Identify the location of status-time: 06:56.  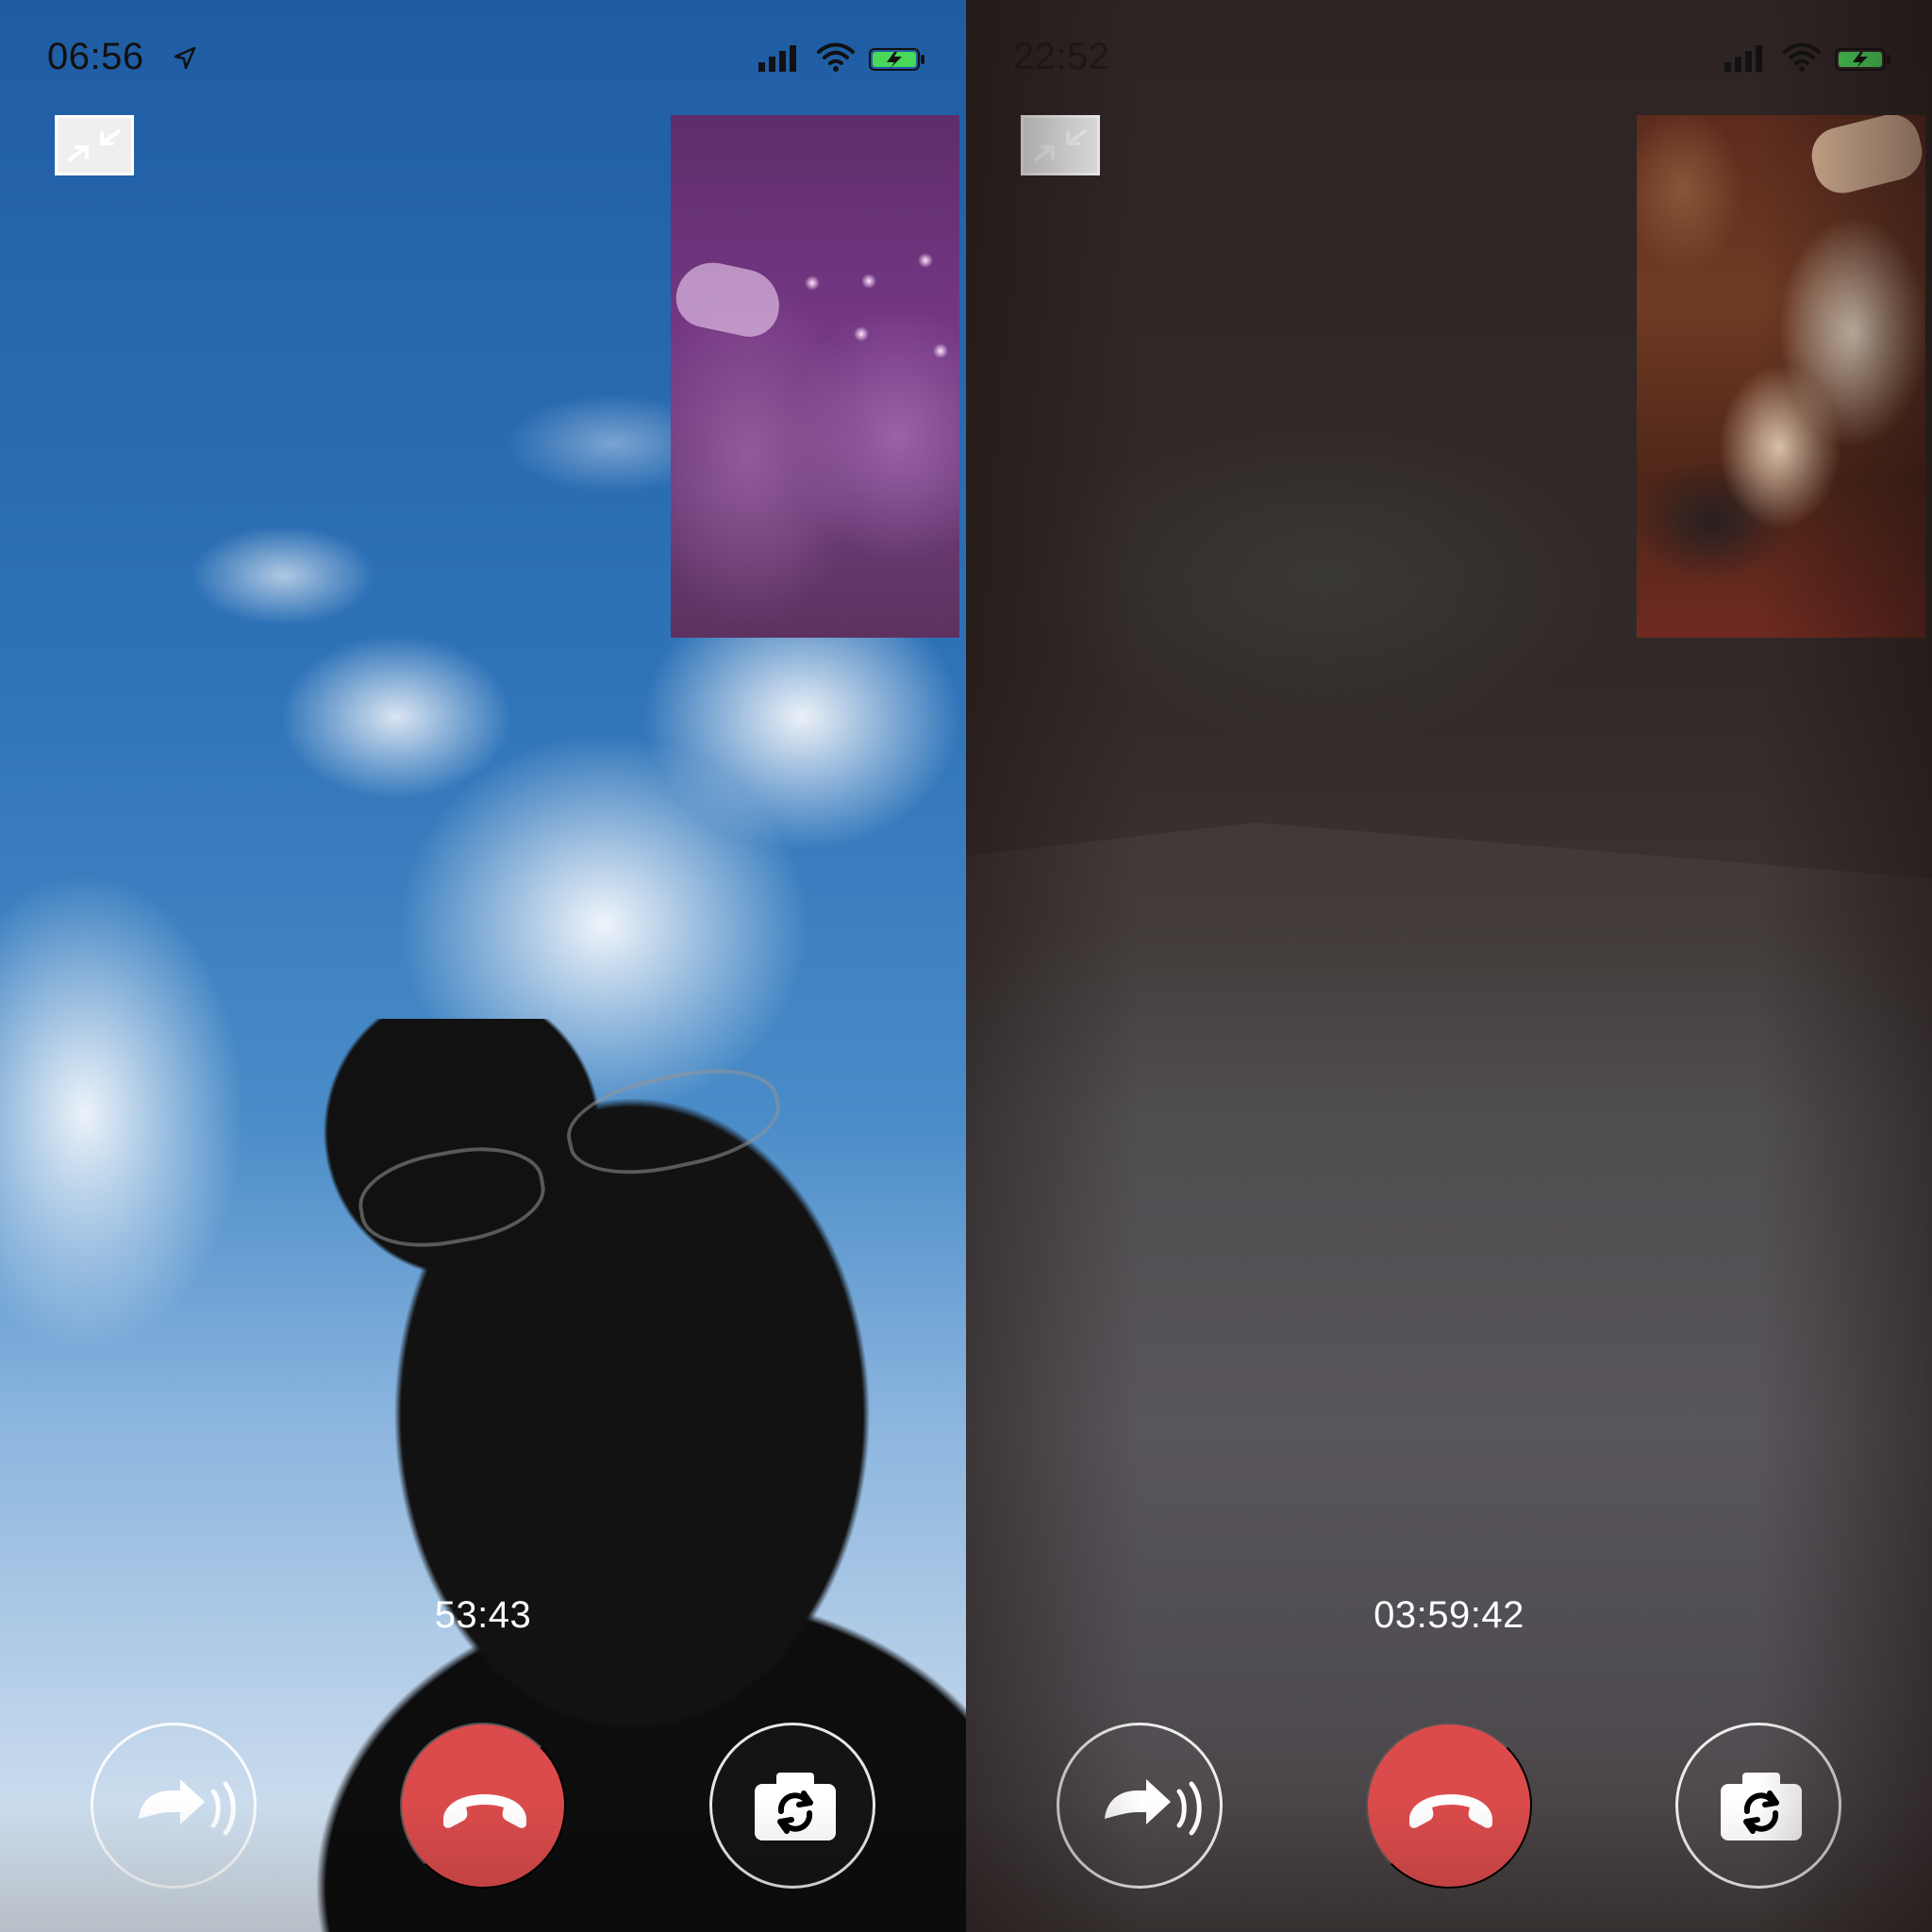
(96, 57).